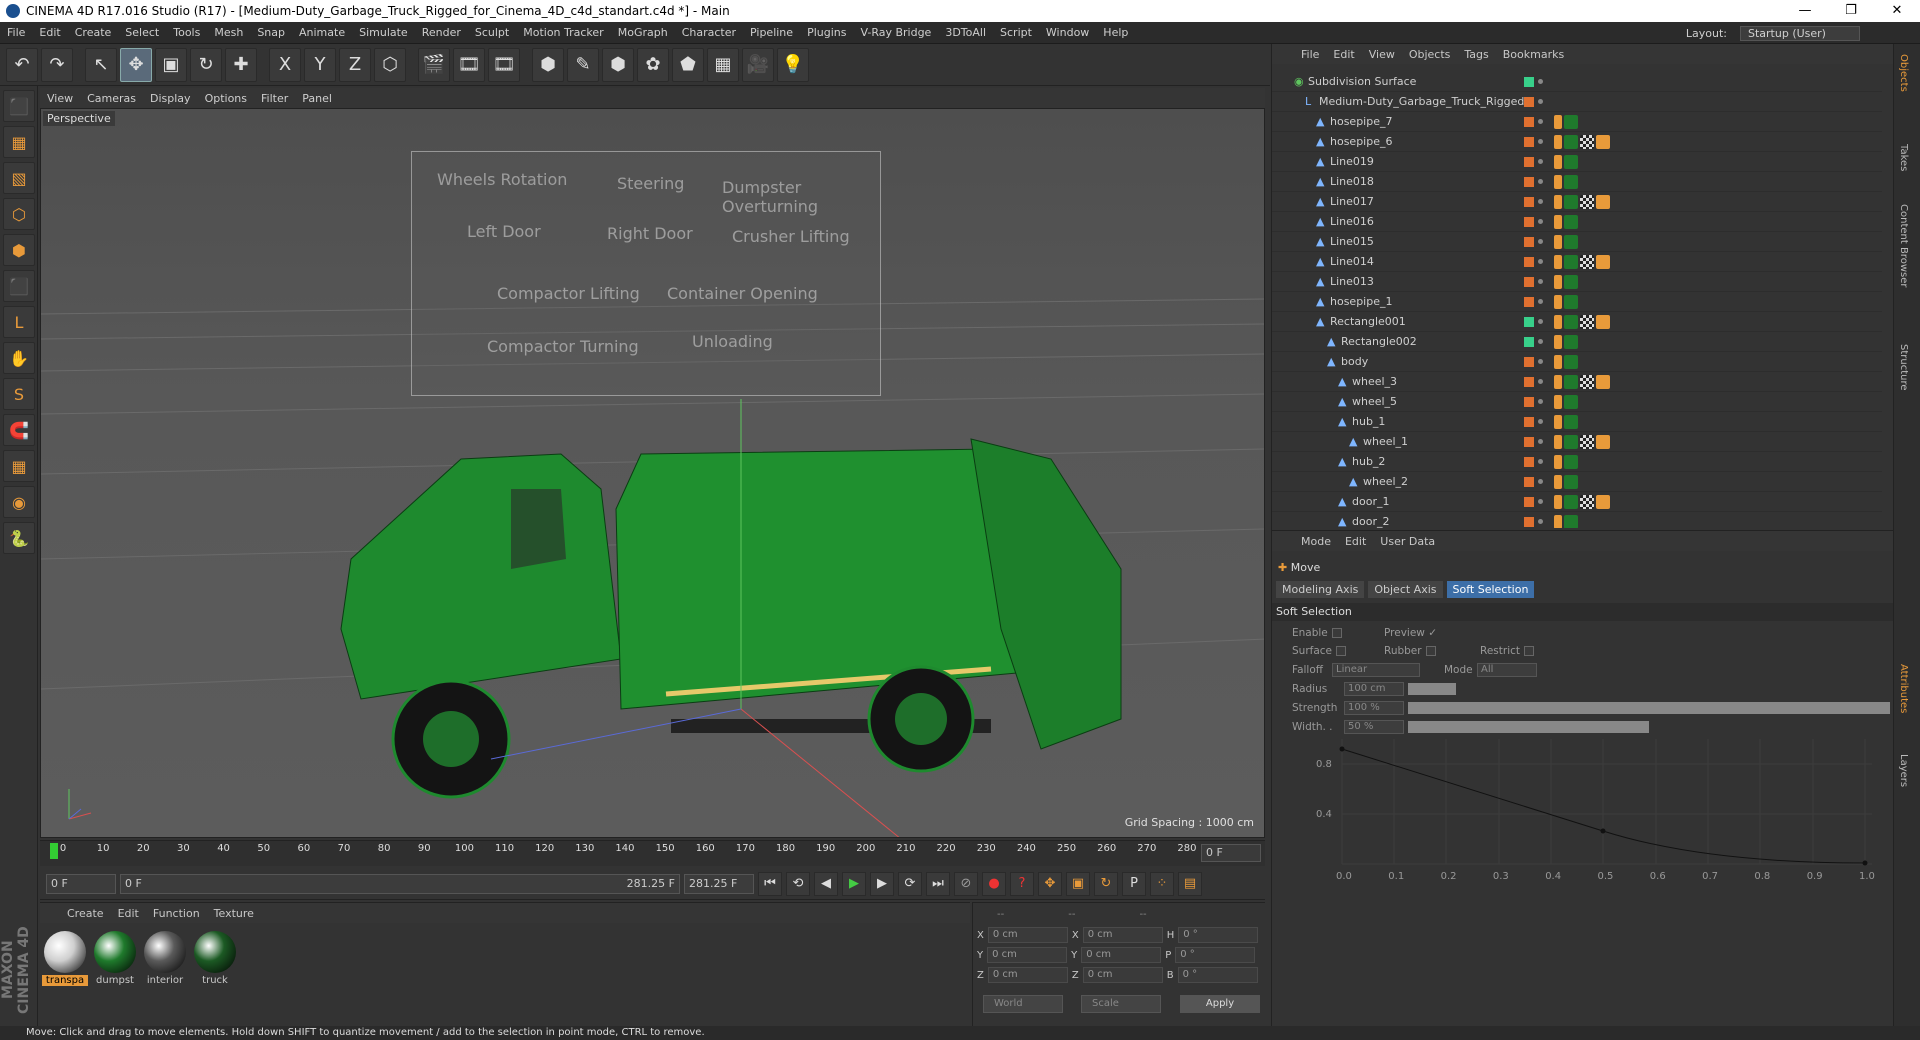 The height and width of the screenshot is (1040, 1920). I want to click on current-frame-field: 0 F, so click(1231, 853).